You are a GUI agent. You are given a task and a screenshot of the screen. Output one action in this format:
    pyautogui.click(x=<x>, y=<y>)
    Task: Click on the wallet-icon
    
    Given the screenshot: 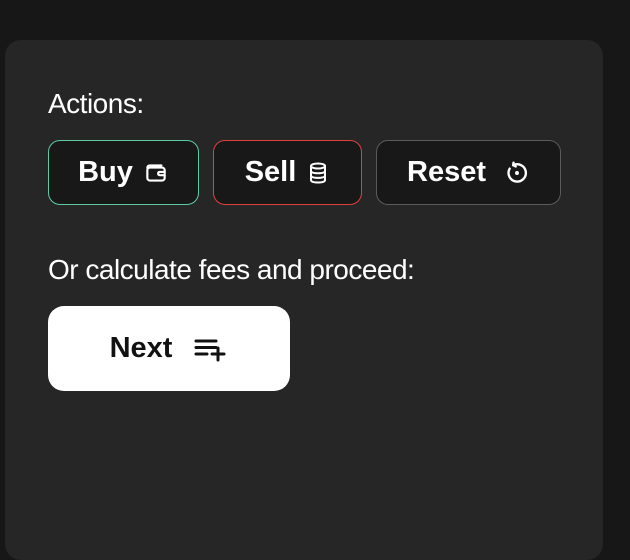 What is the action you would take?
    pyautogui.click(x=156, y=173)
    